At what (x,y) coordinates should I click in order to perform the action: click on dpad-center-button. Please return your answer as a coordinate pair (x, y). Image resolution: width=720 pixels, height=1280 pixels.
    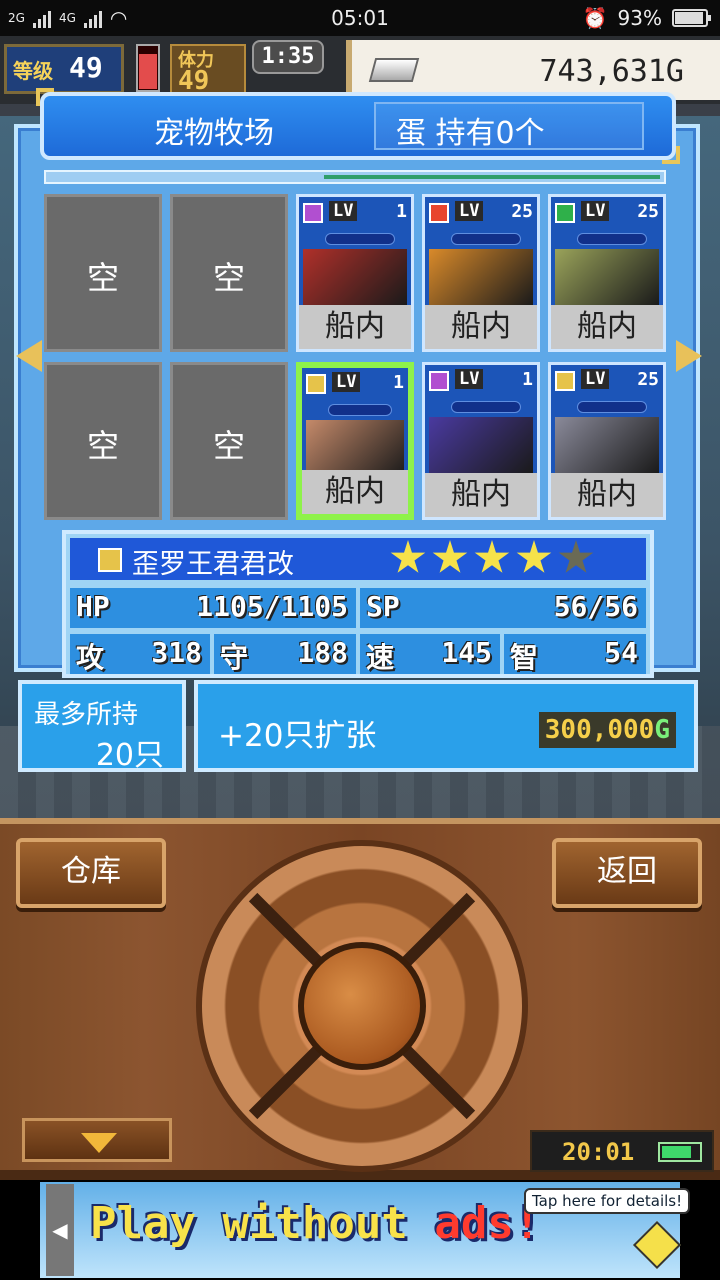
    Looking at the image, I should click on (362, 1006).